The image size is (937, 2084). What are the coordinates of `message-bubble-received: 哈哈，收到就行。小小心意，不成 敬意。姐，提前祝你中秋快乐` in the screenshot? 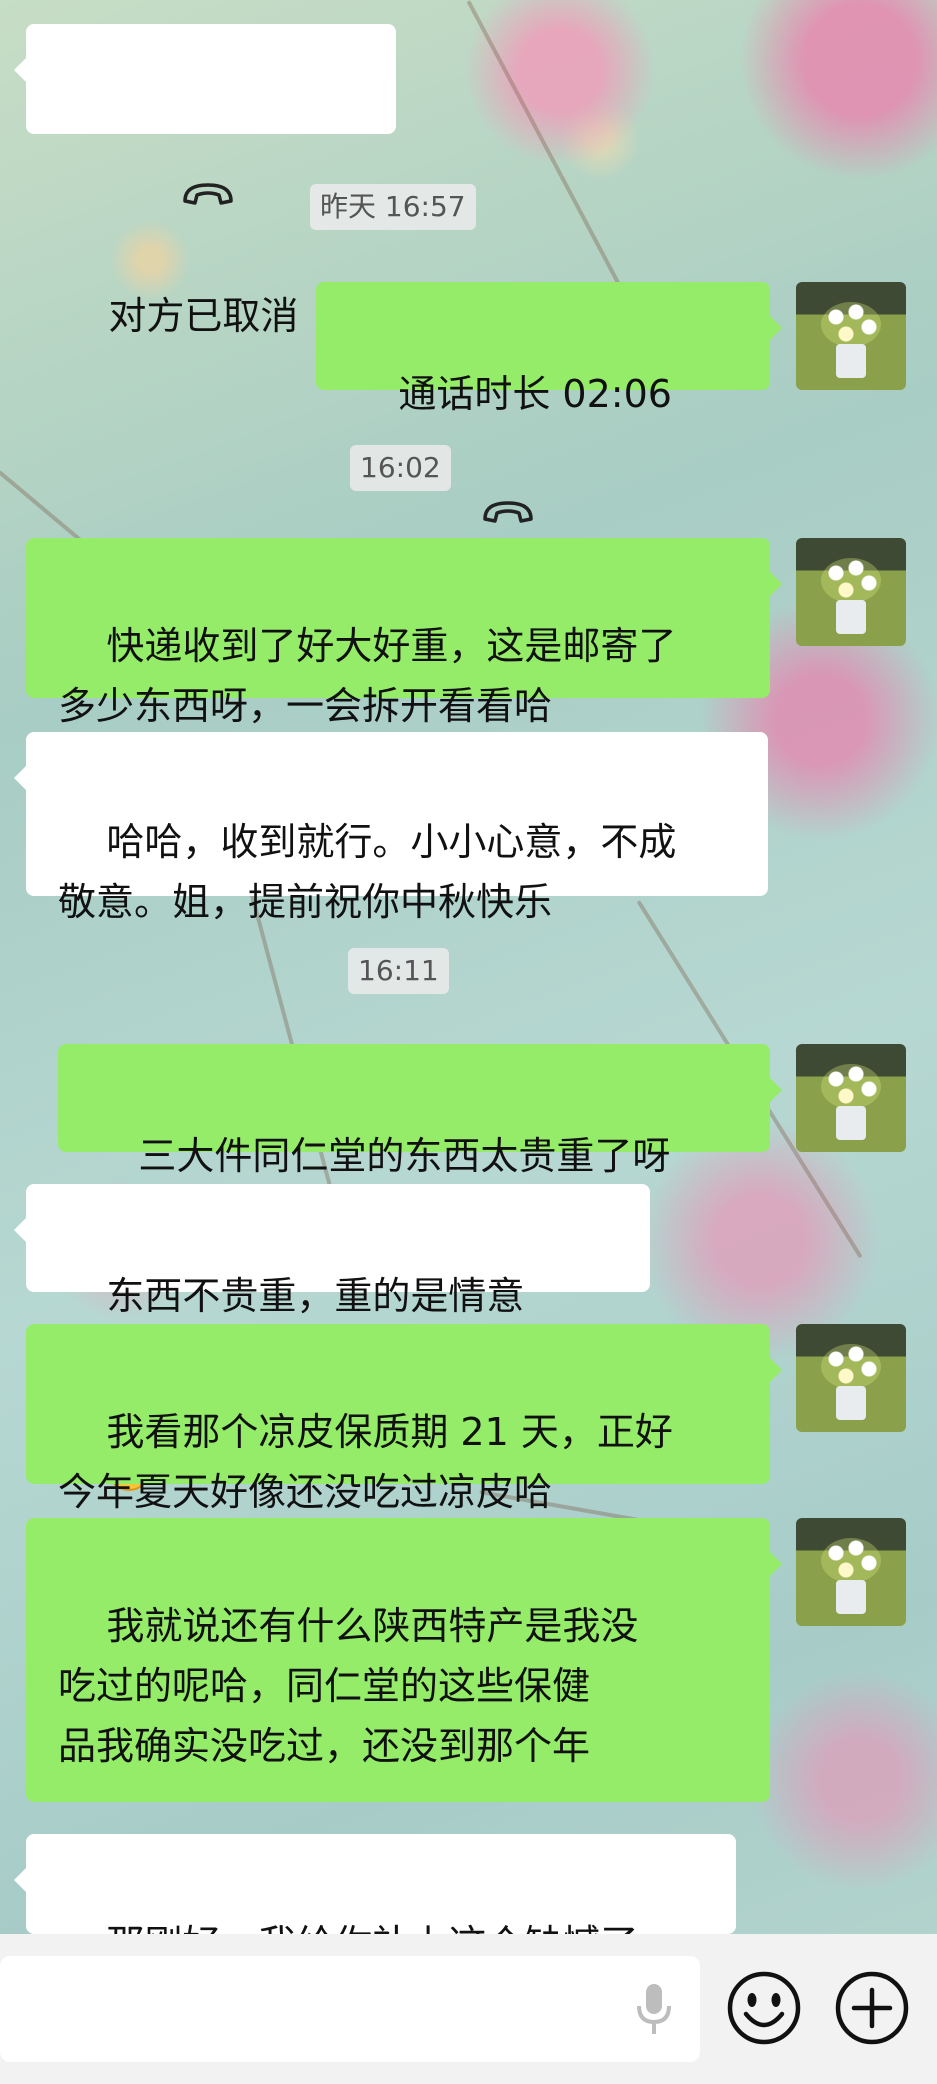 It's located at (391, 828).